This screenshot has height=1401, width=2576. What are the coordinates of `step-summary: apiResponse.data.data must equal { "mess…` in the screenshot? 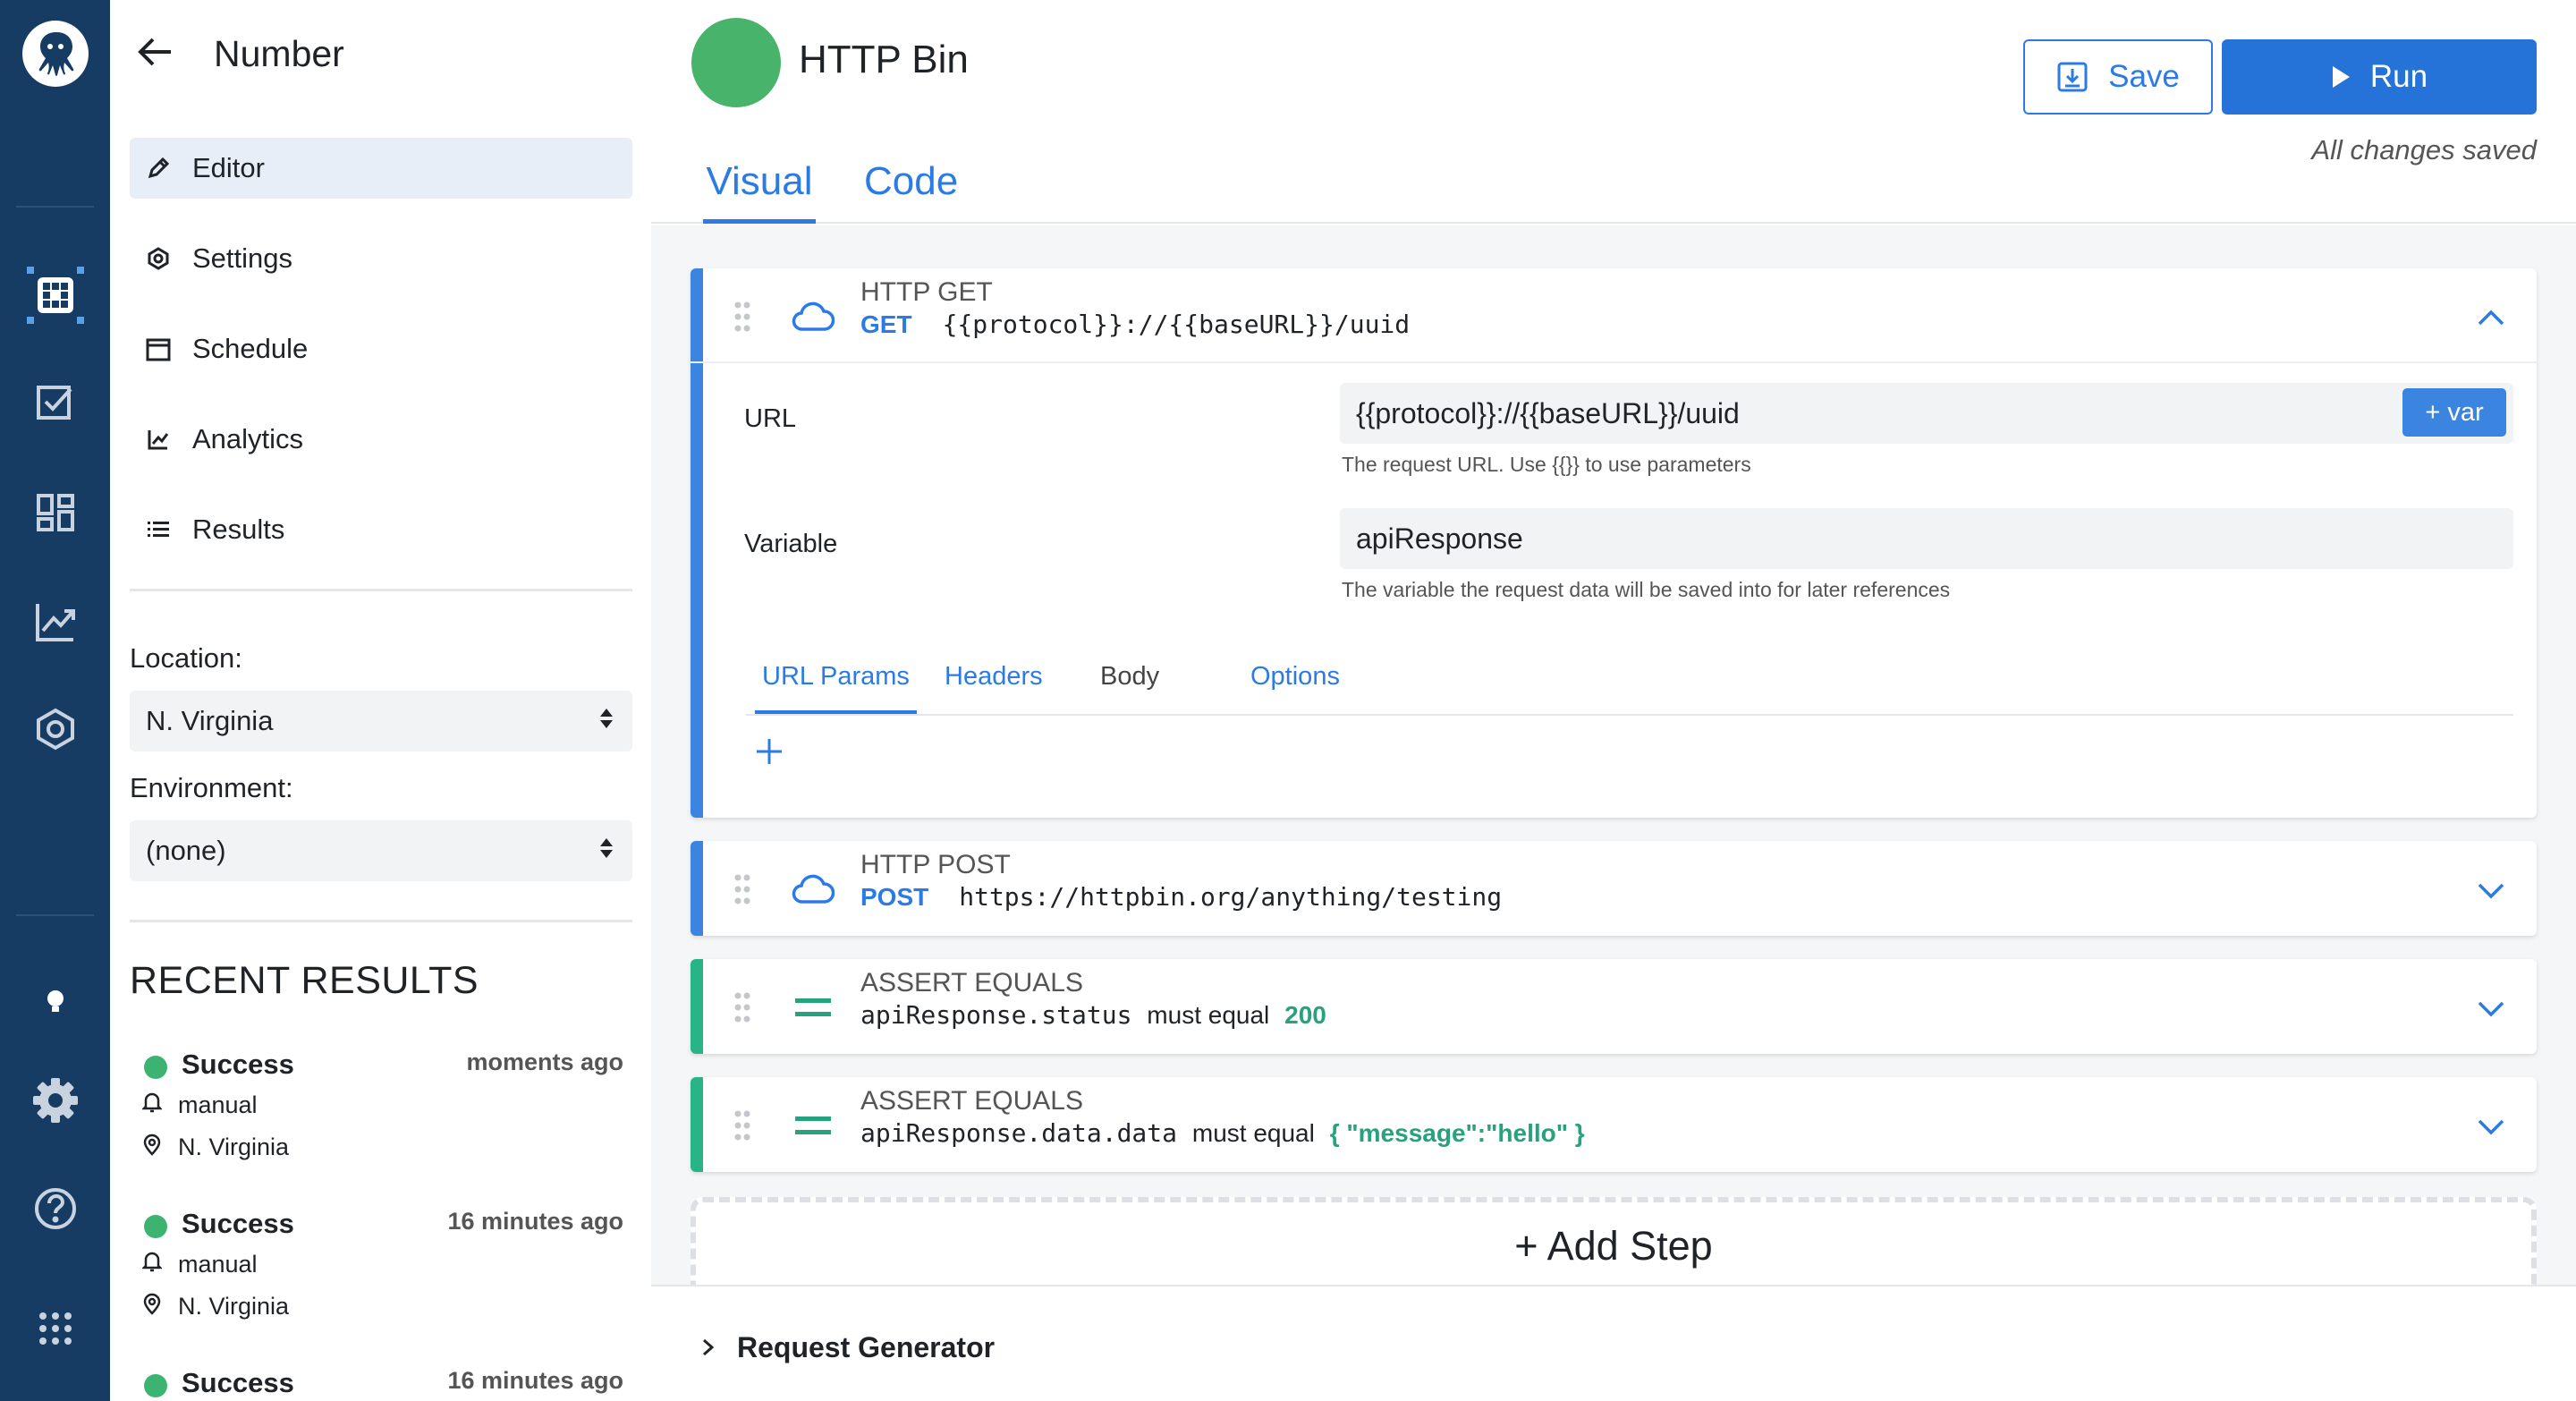 It's located at (1222, 1133).